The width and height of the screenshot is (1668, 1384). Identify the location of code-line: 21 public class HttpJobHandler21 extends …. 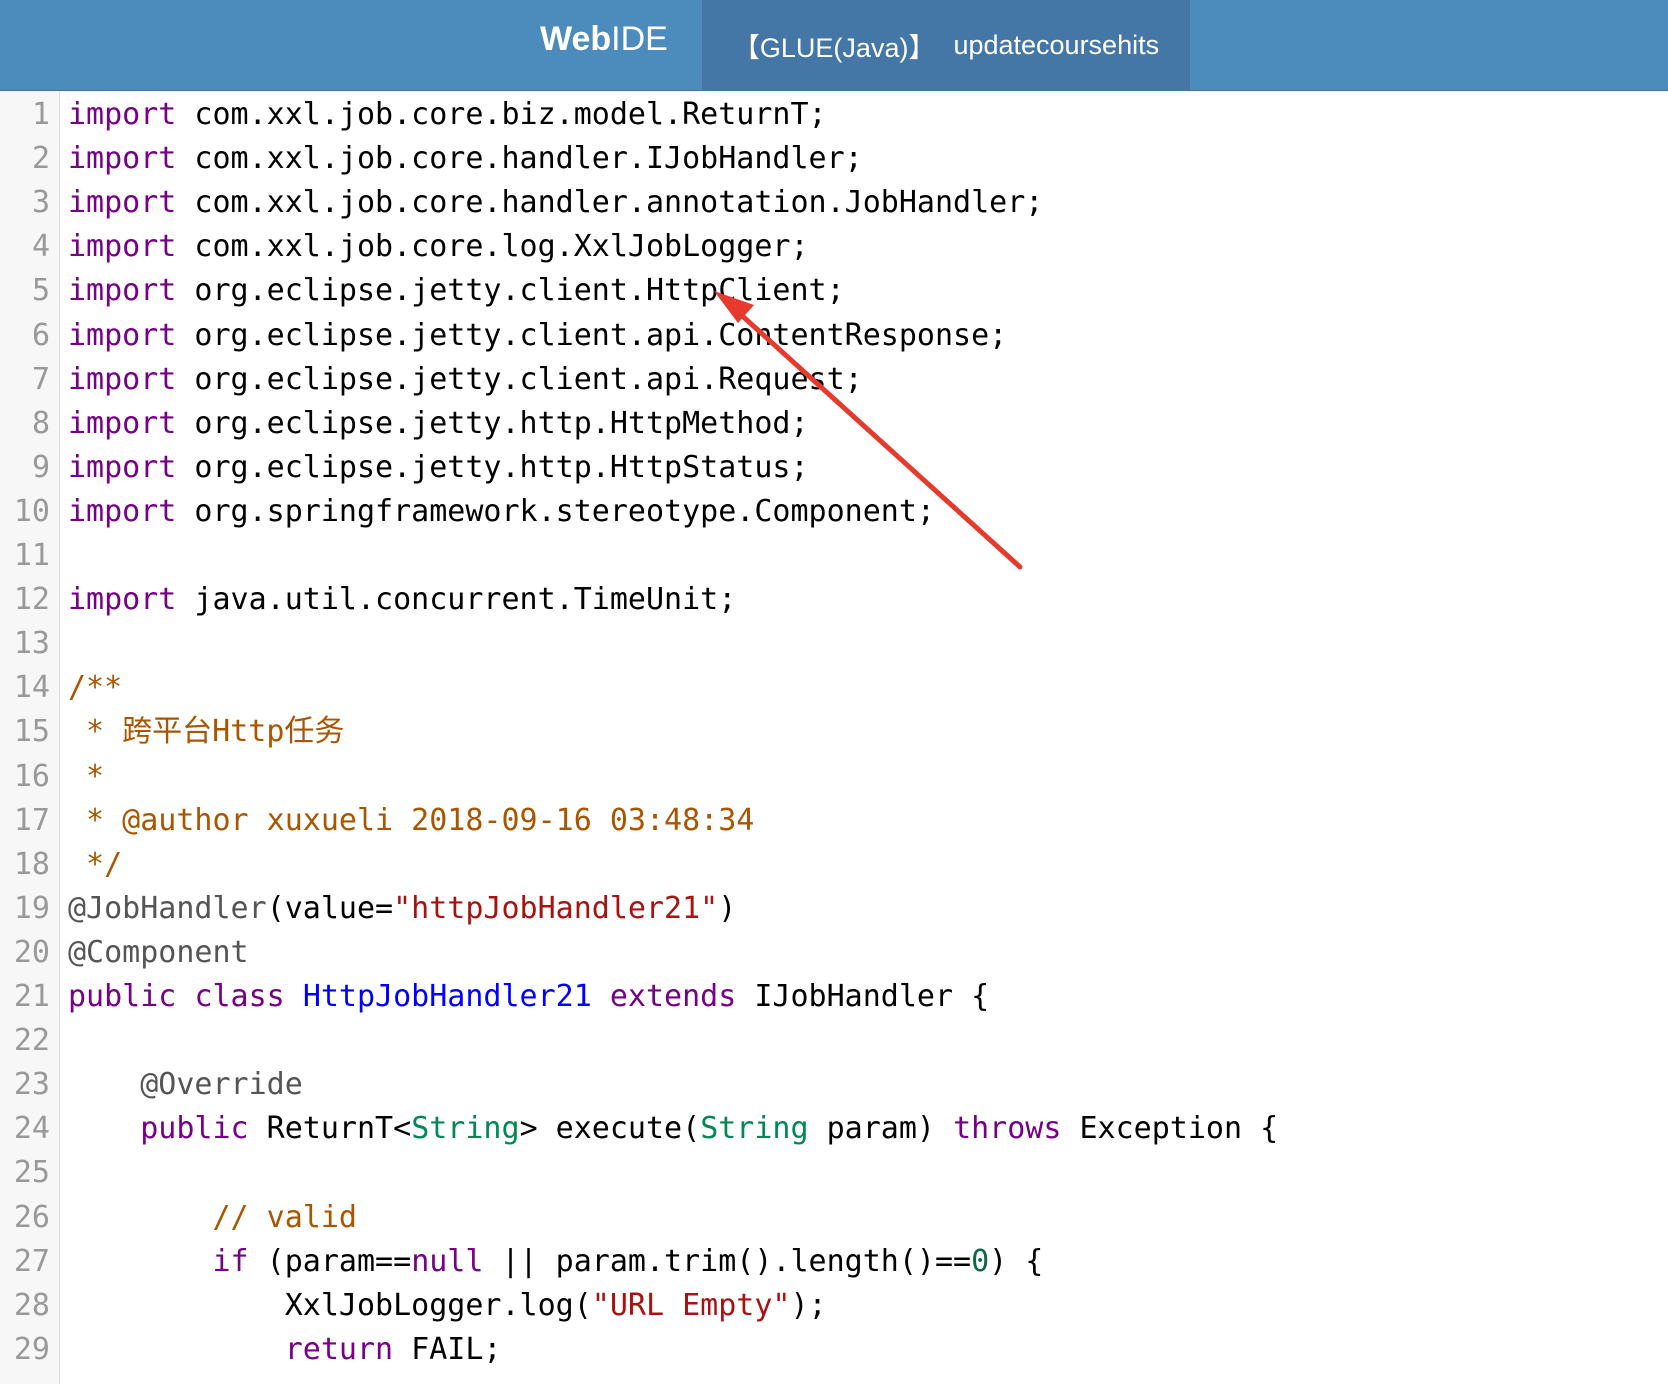
(834, 997).